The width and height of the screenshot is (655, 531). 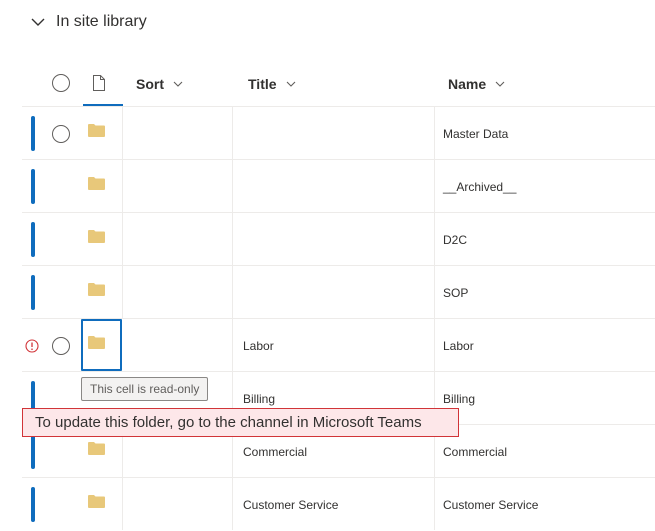 I want to click on table-row: Customer Service Customer Service, so click(x=338, y=504).